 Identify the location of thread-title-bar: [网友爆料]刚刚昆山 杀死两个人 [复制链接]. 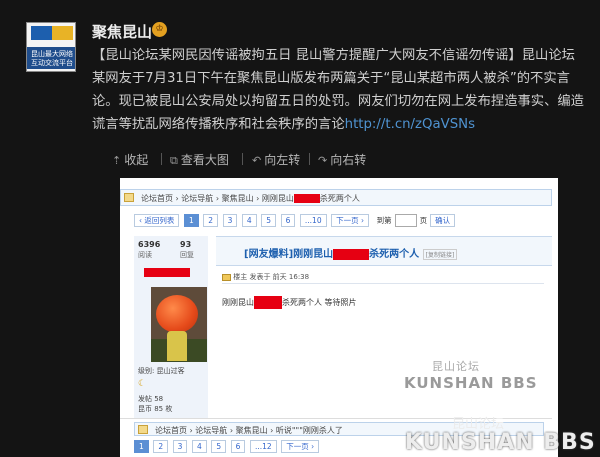
(384, 251).